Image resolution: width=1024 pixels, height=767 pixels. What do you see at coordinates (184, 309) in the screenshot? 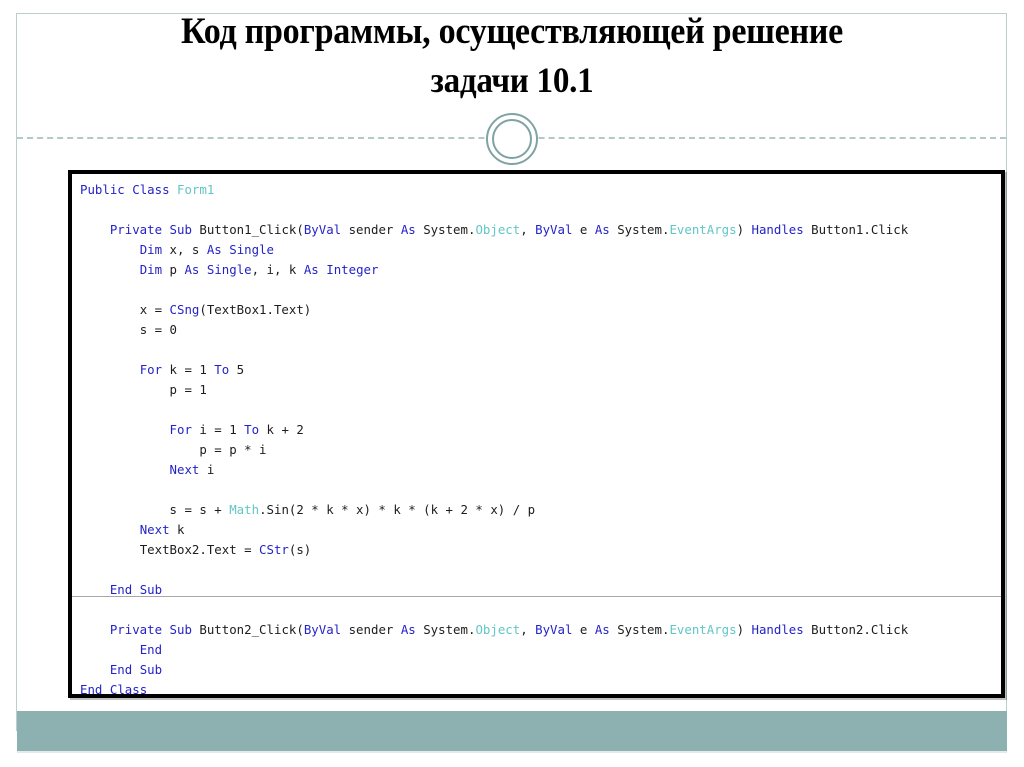
I see `code-token: CSng` at bounding box center [184, 309].